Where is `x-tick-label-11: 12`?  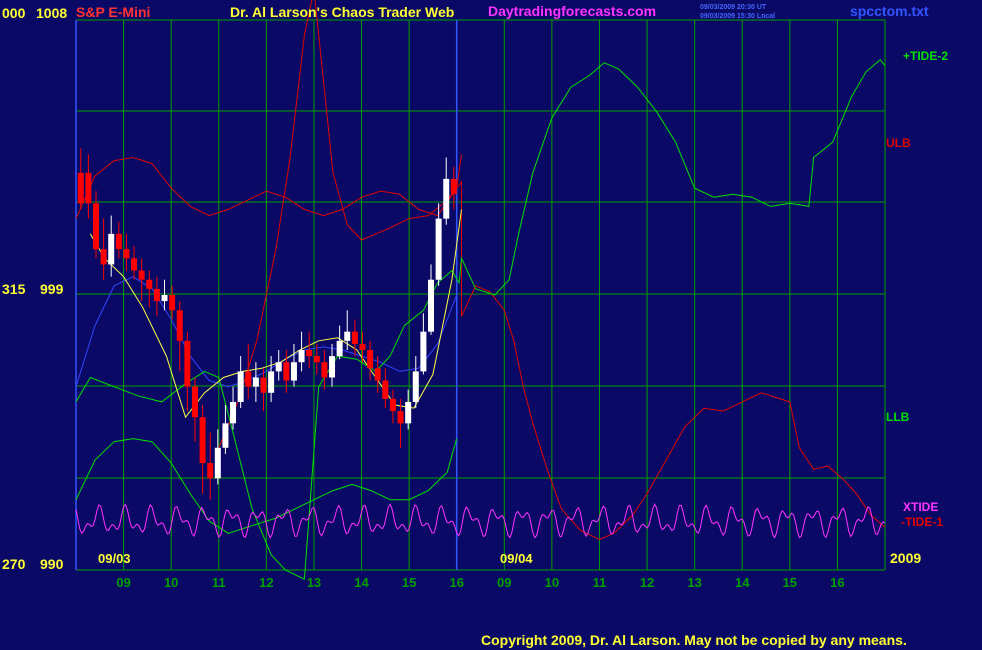 x-tick-label-11: 12 is located at coordinates (647, 582).